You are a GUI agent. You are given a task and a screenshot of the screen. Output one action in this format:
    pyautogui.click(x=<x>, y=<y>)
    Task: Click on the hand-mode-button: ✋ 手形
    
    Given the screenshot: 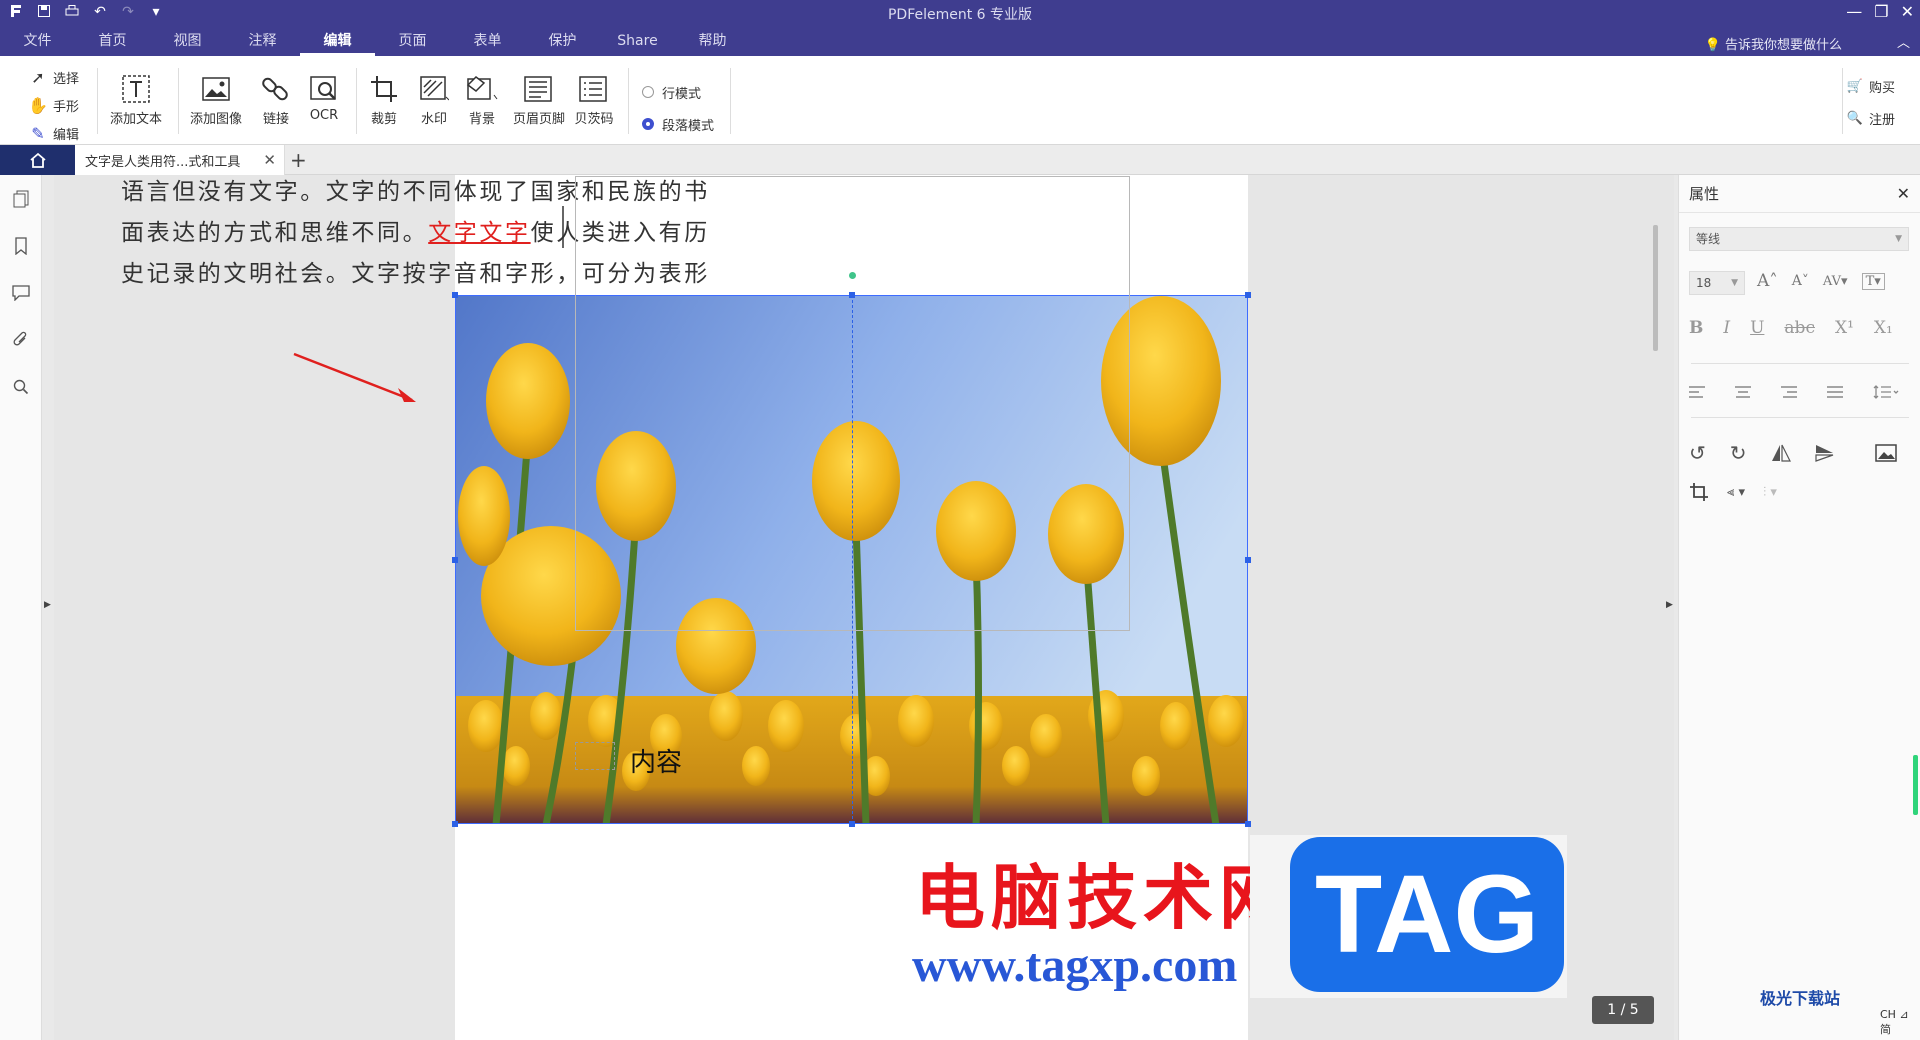 What is the action you would take?
    pyautogui.click(x=53, y=105)
    